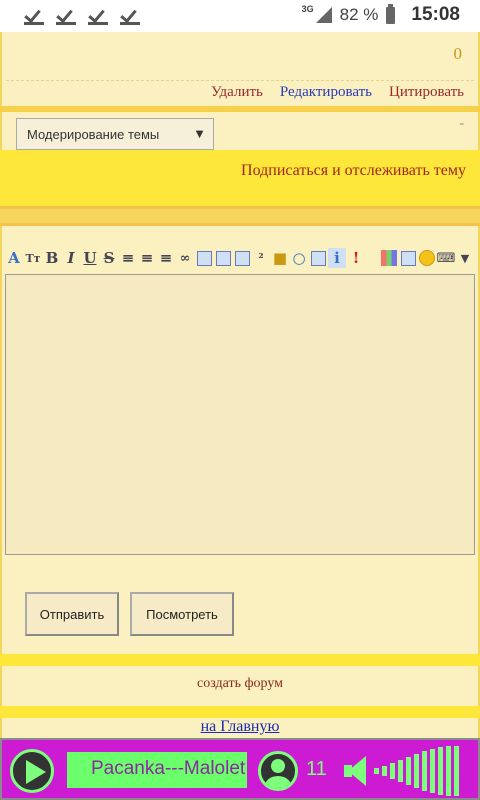  What do you see at coordinates (109, 258) in the screenshot?
I see `strike-icon: S` at bounding box center [109, 258].